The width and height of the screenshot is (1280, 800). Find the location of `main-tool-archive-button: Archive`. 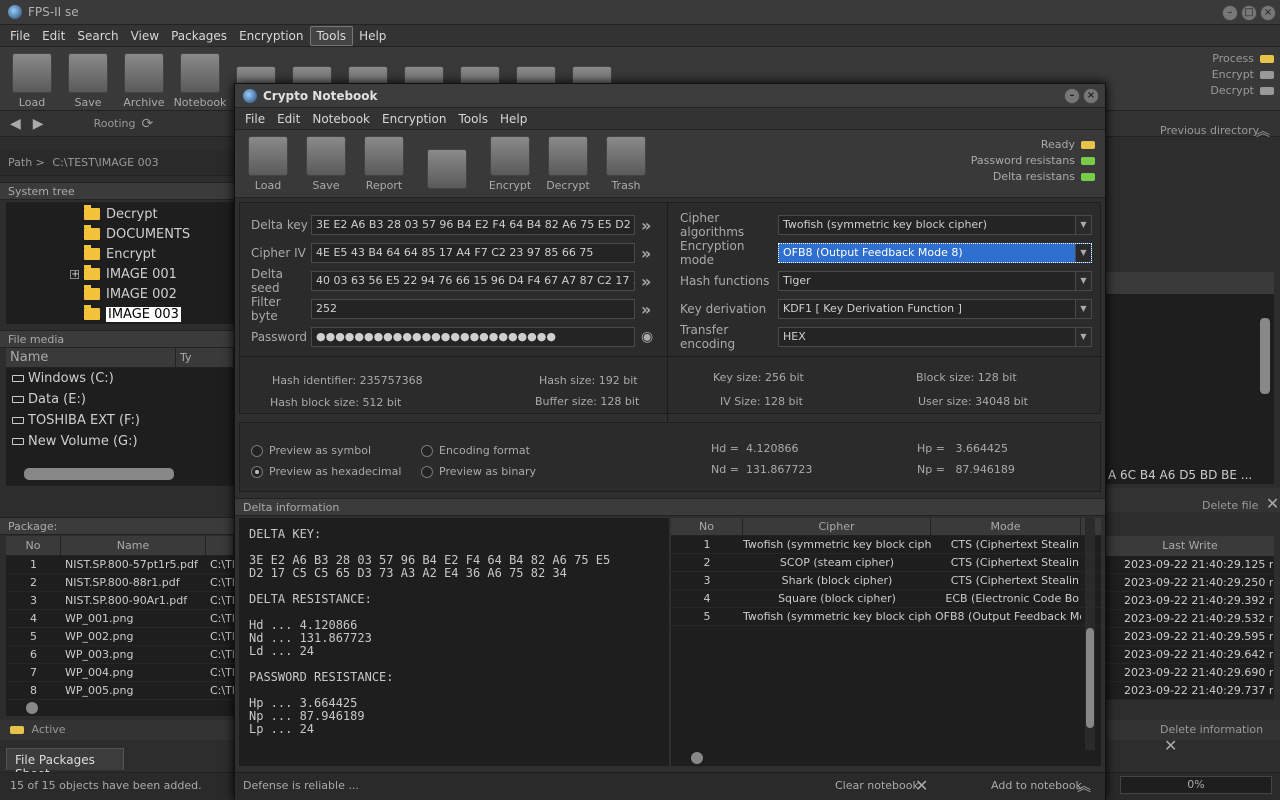

main-tool-archive-button: Archive is located at coordinates (144, 79).